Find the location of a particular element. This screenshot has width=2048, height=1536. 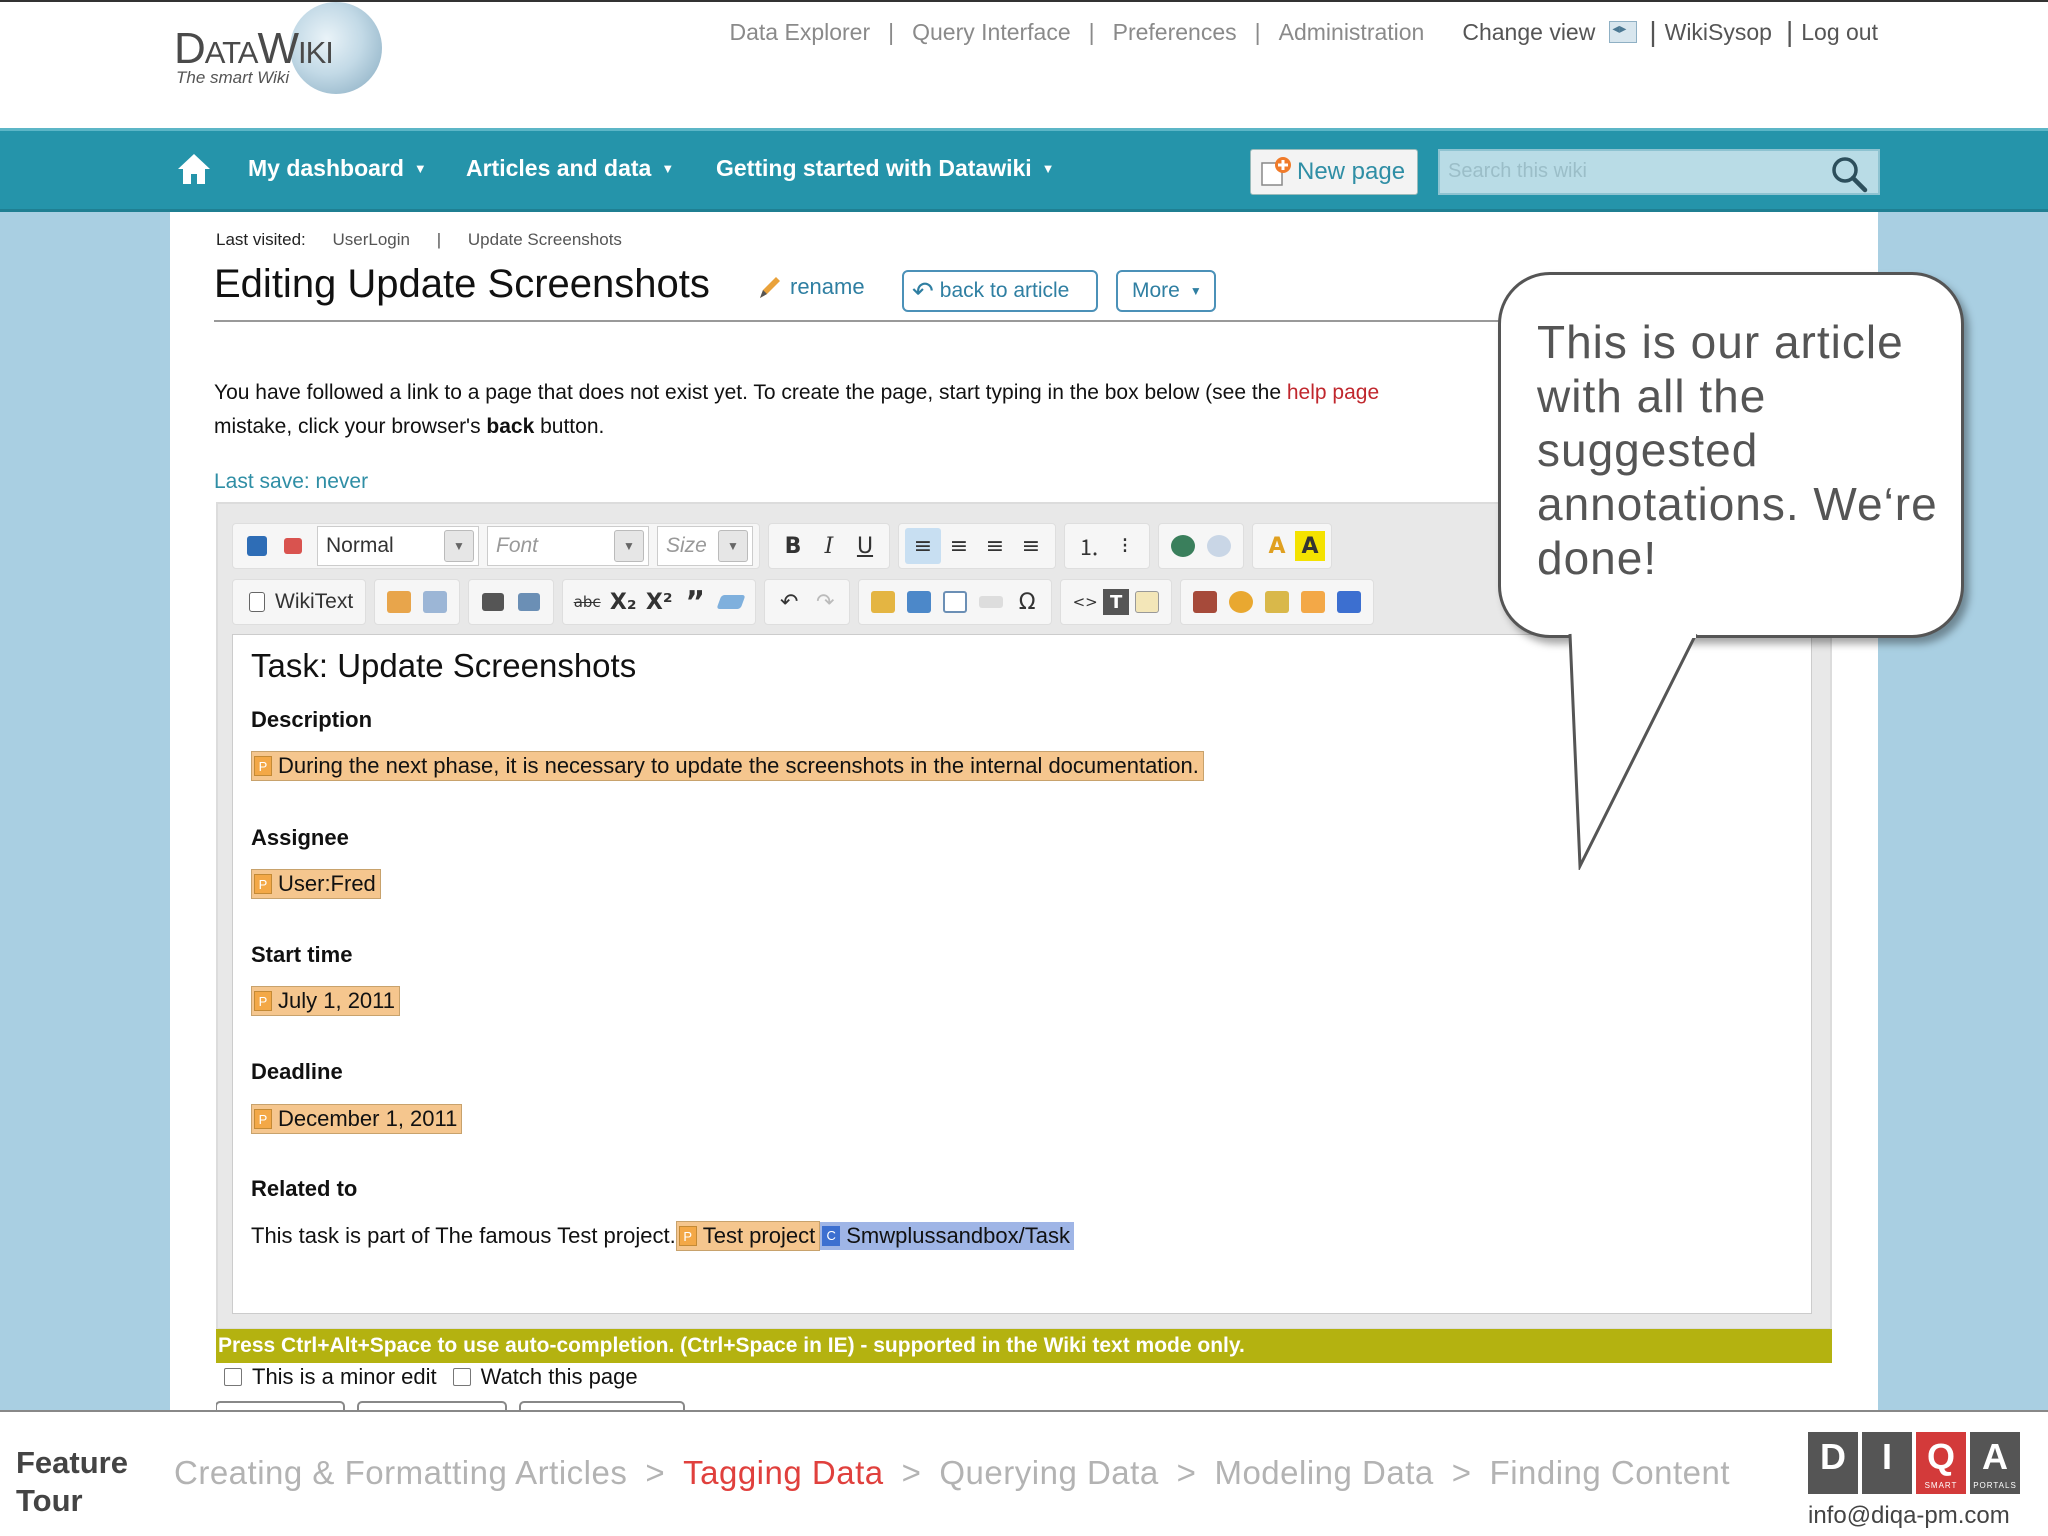

user-link: WikiSysop is located at coordinates (1718, 32).